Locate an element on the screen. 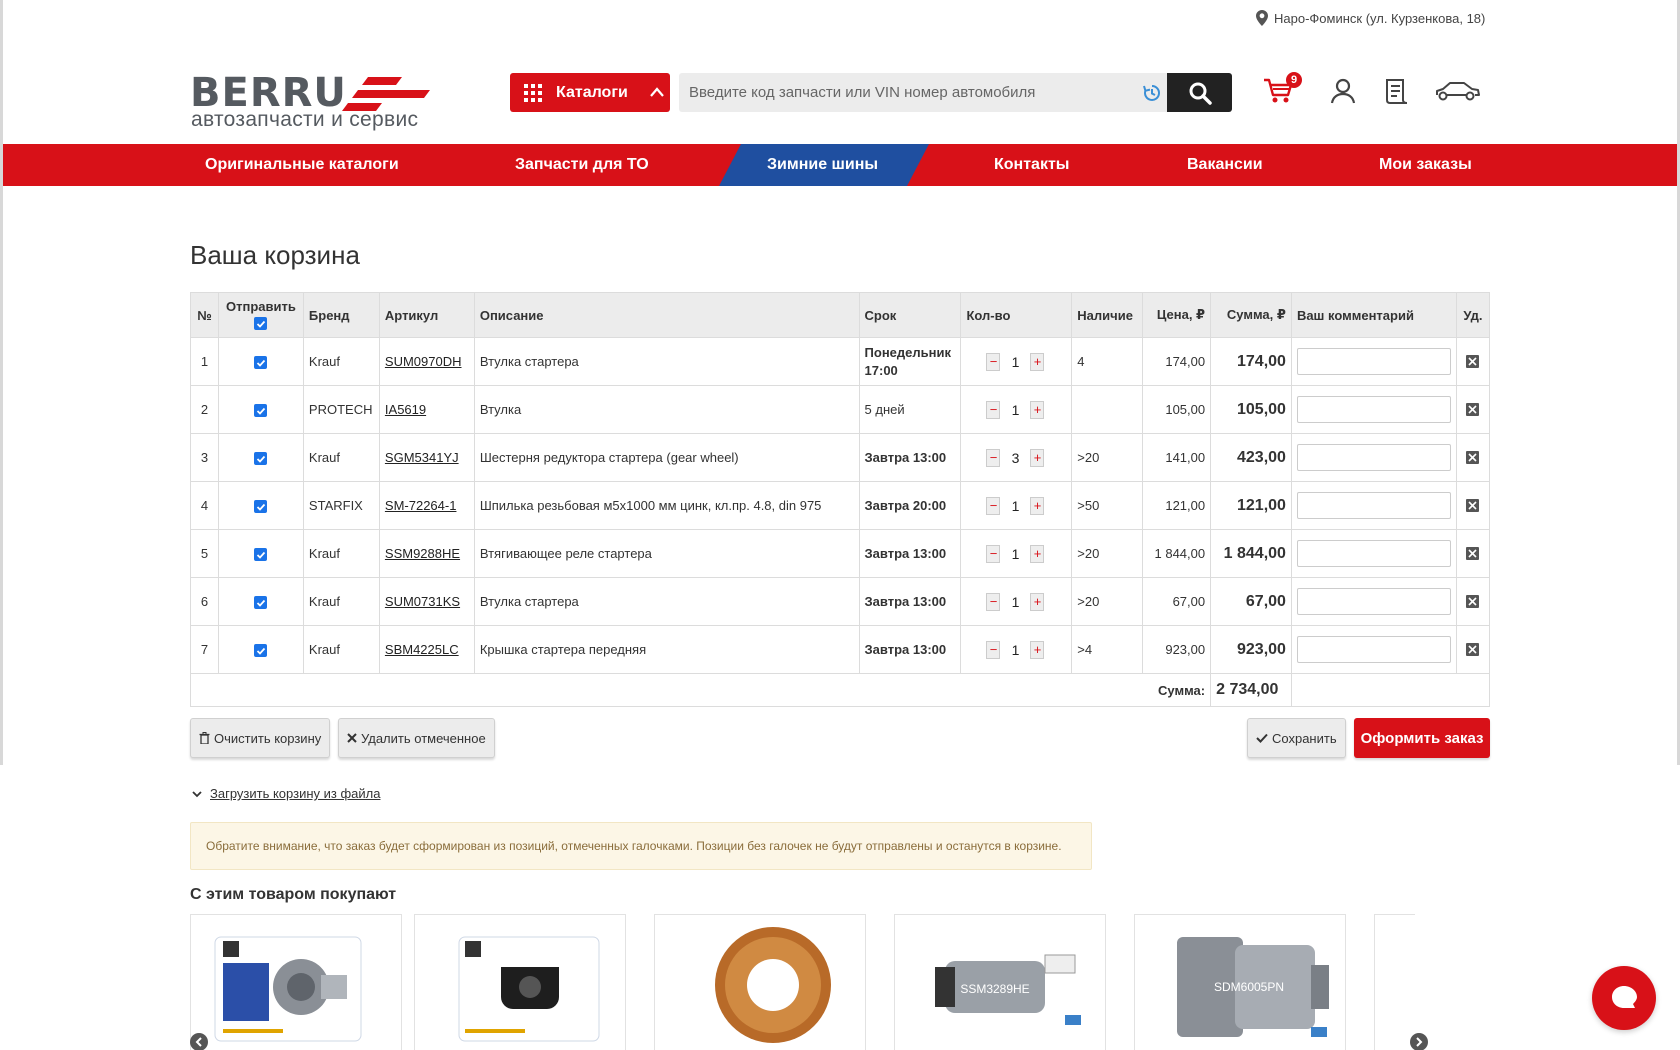  load-cart-from-file-link: Загрузить корзину из файла is located at coordinates (286, 793).